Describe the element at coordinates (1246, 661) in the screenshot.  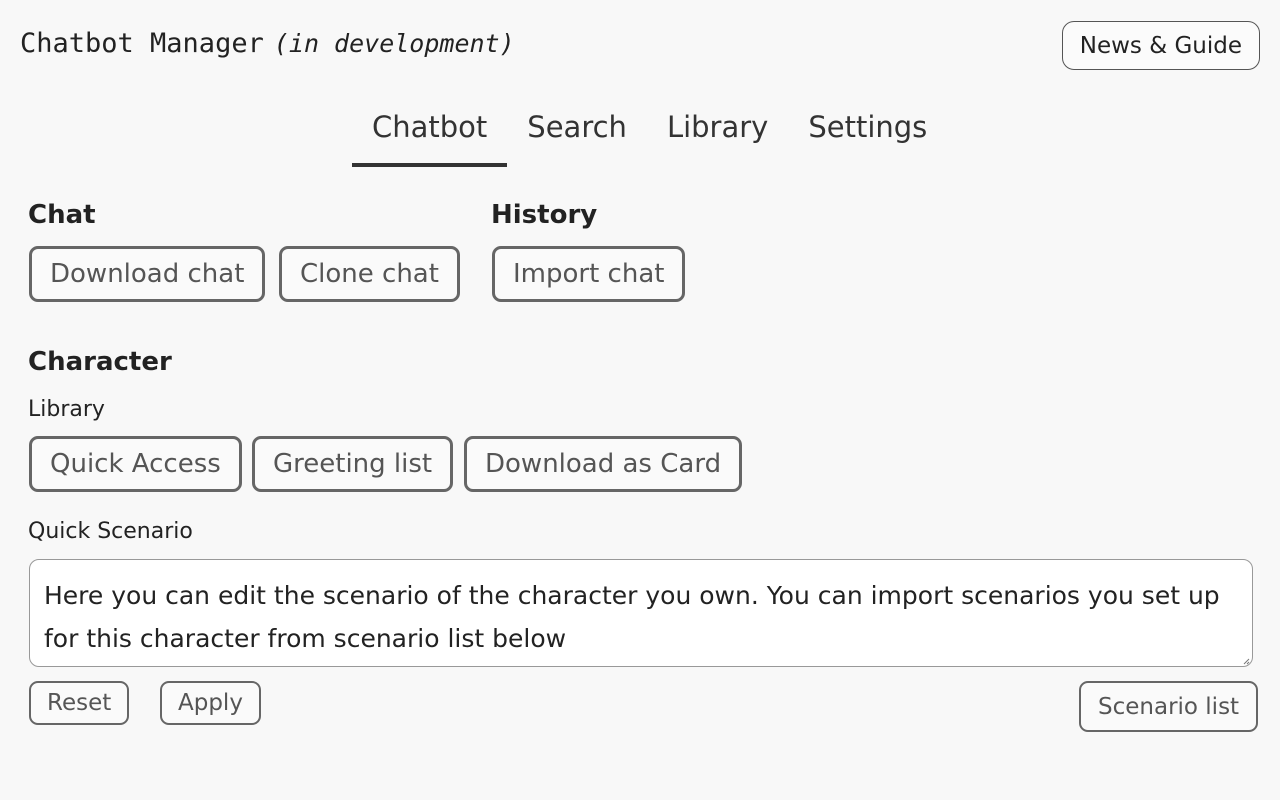
I see `resize-grip-icon` at that location.